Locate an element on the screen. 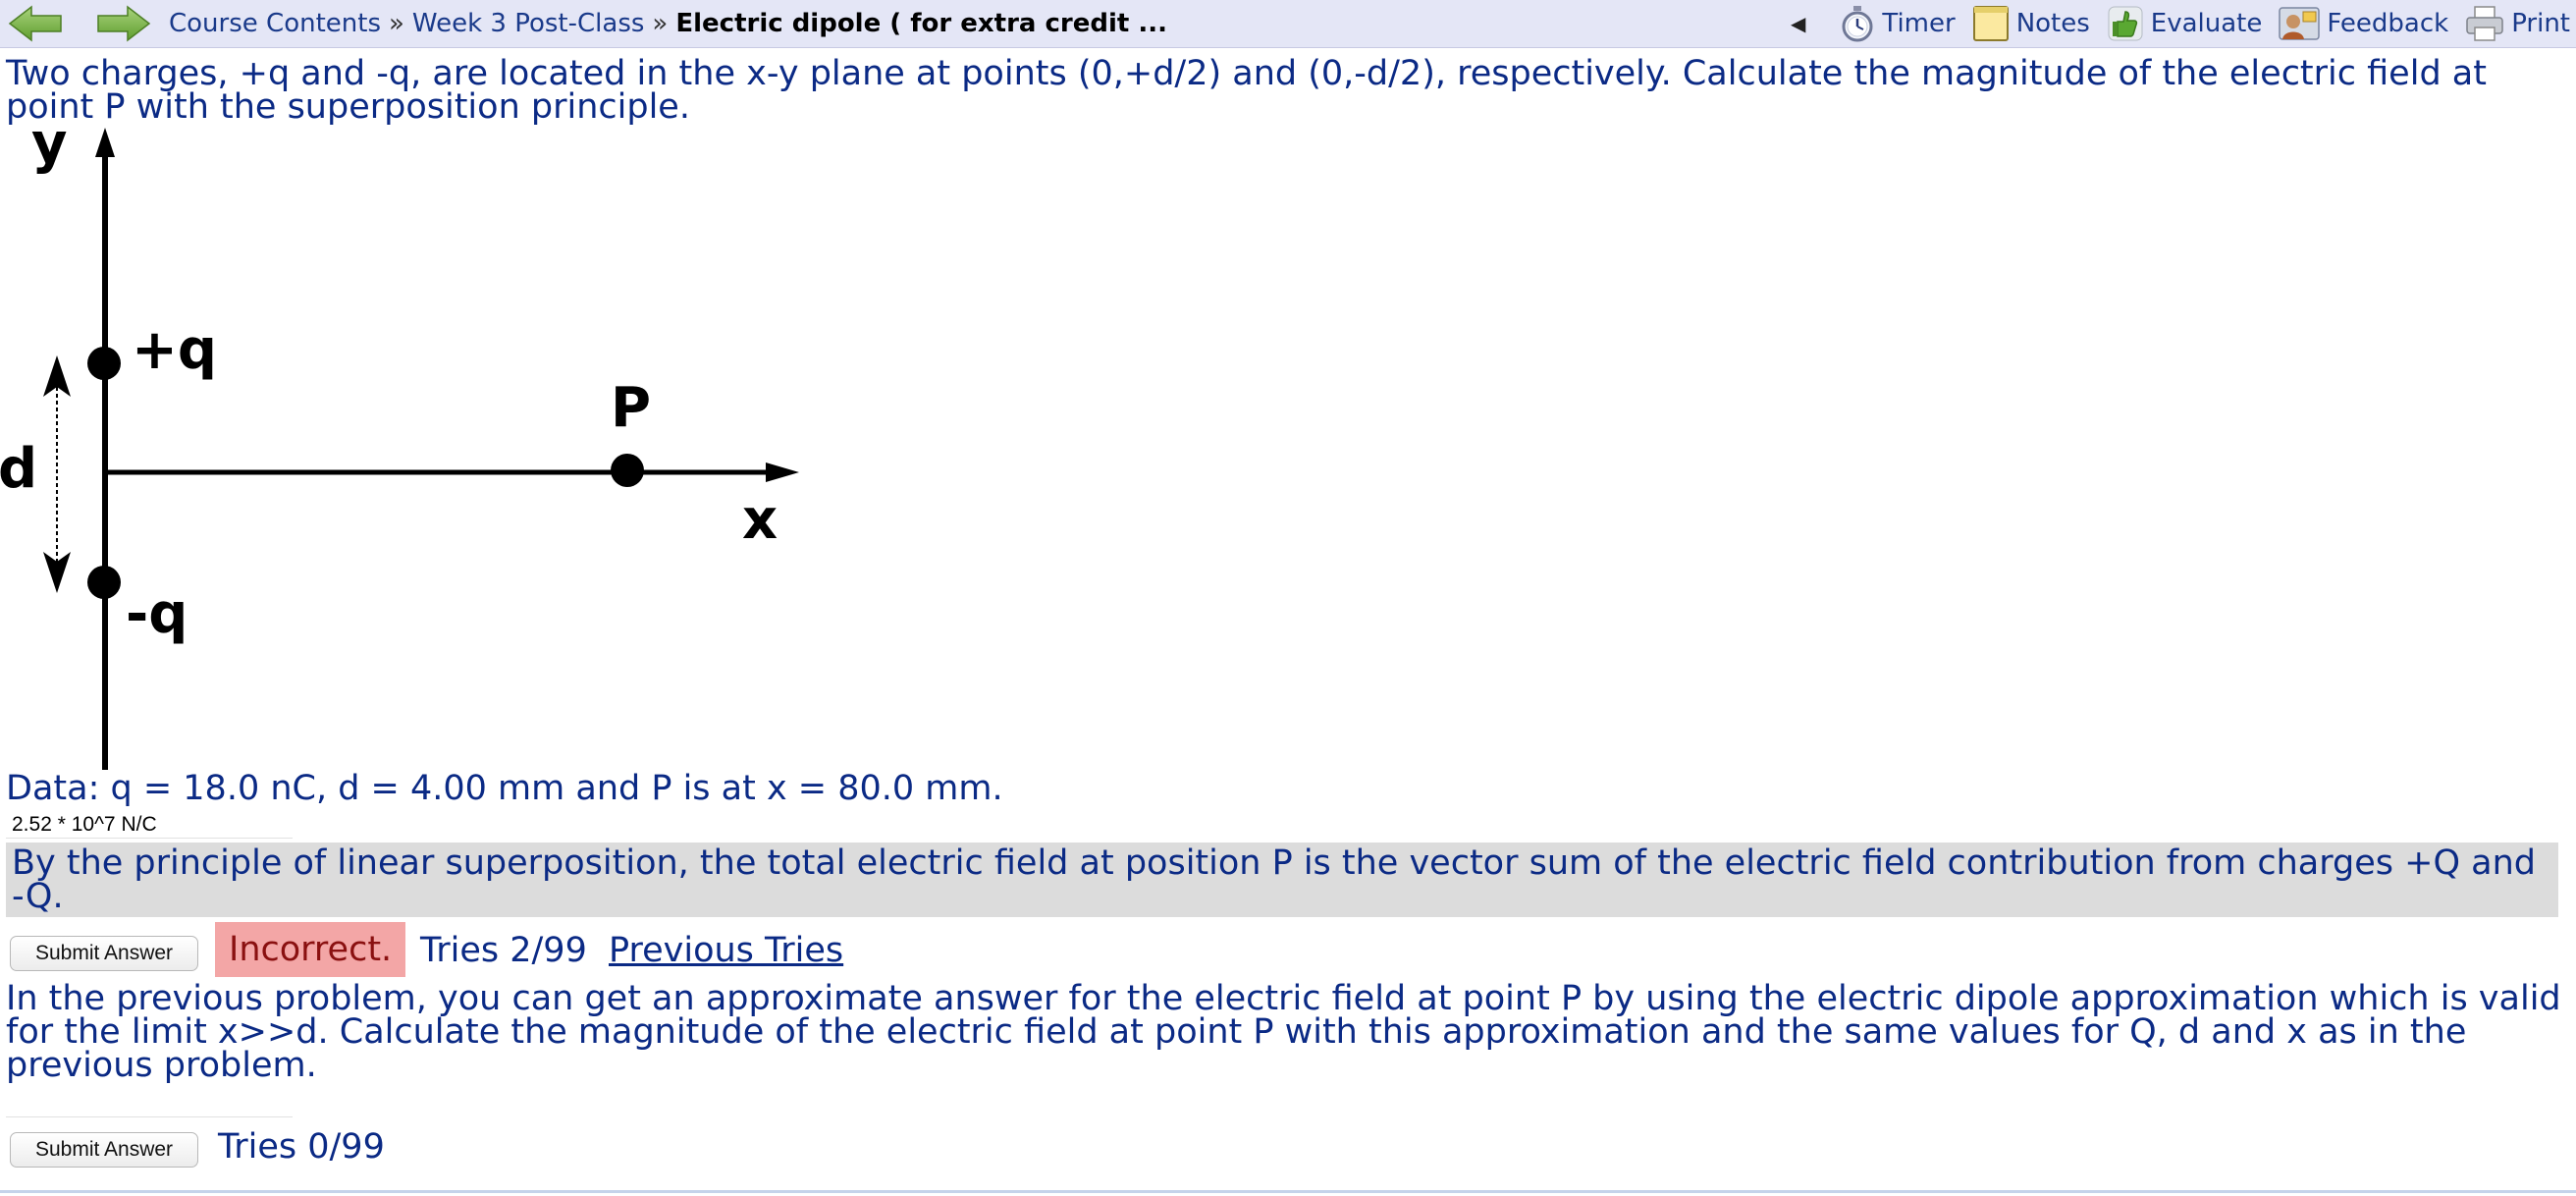 Image resolution: width=2576 pixels, height=1196 pixels. x-axis-arrowhead is located at coordinates (782, 472).